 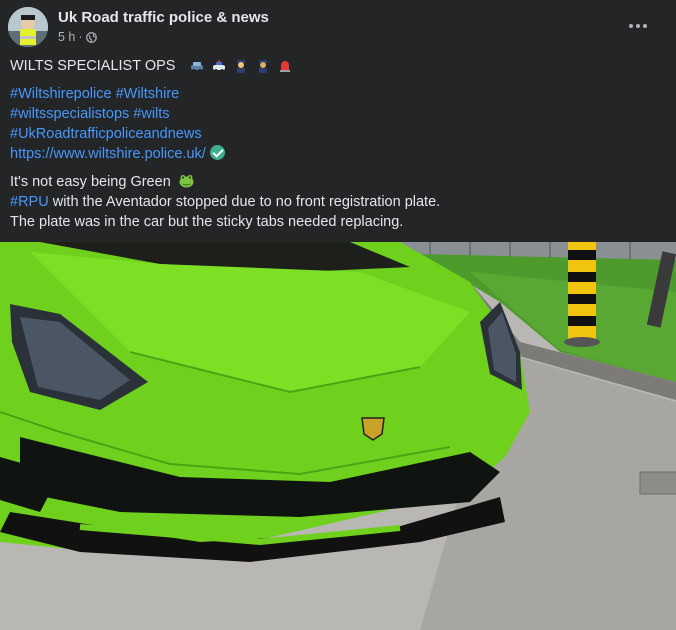 I want to click on frog-icon, so click(x=186, y=181).